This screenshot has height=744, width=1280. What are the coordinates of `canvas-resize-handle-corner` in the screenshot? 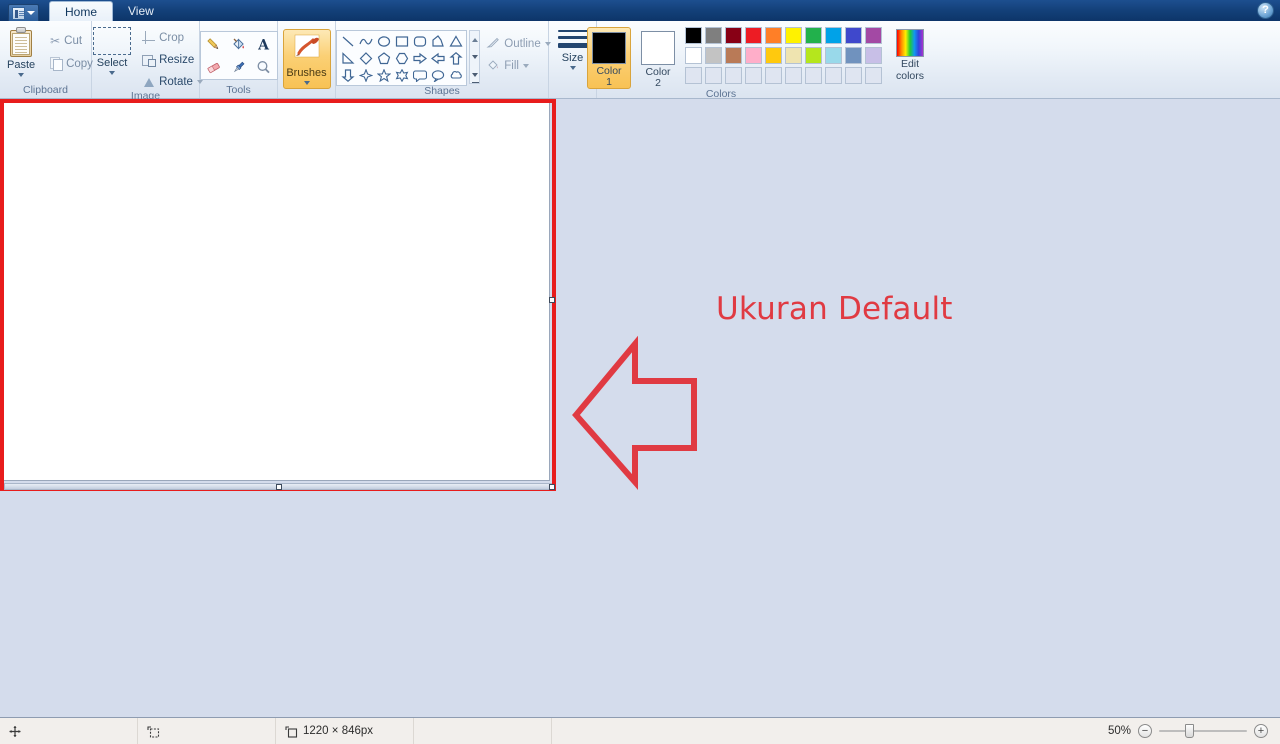 It's located at (552, 487).